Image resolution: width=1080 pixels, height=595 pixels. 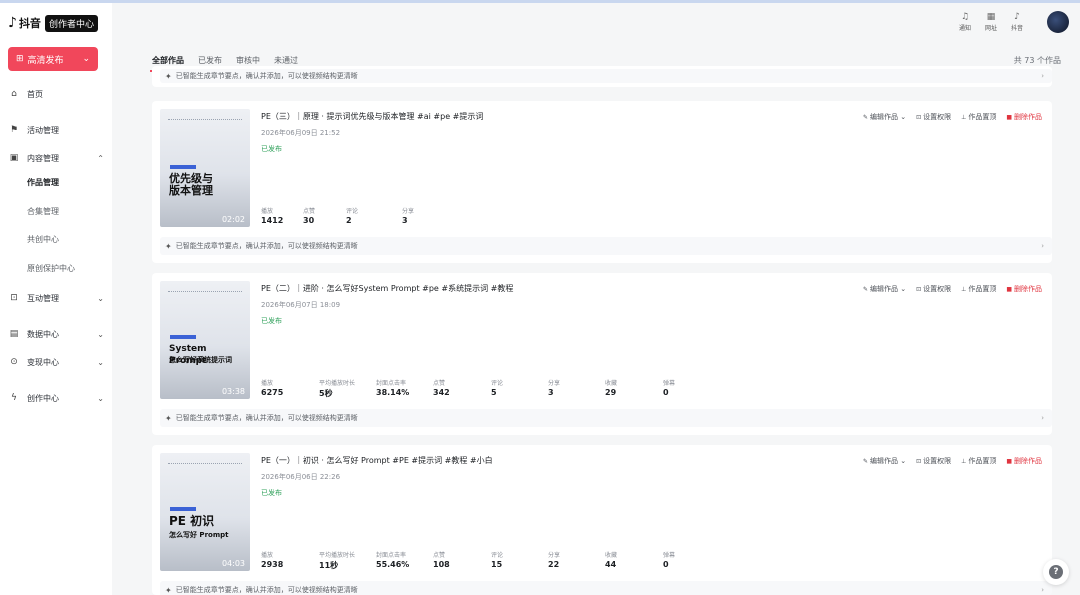 What do you see at coordinates (56, 158) in the screenshot?
I see `nav-item-content: ▣ 内容管理 ⌃` at bounding box center [56, 158].